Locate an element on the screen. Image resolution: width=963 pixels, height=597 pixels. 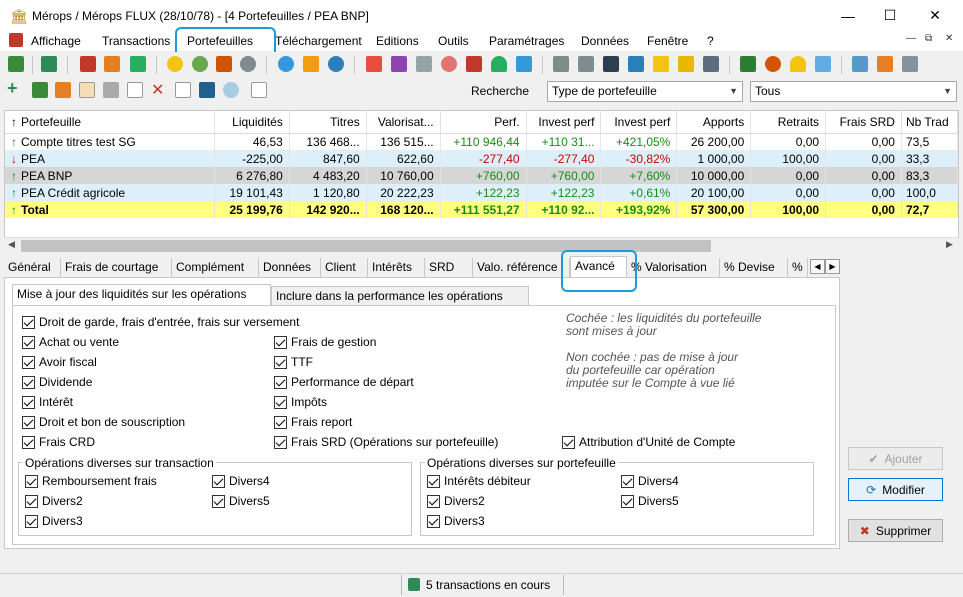
folder-icon is located at coordinates (661, 64).